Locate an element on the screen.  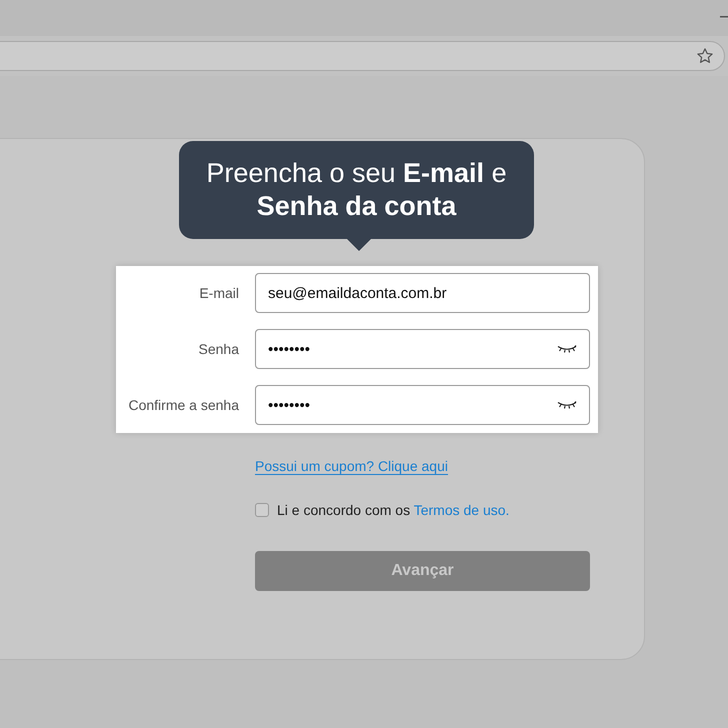
terms-checkbox is located at coordinates (262, 510).